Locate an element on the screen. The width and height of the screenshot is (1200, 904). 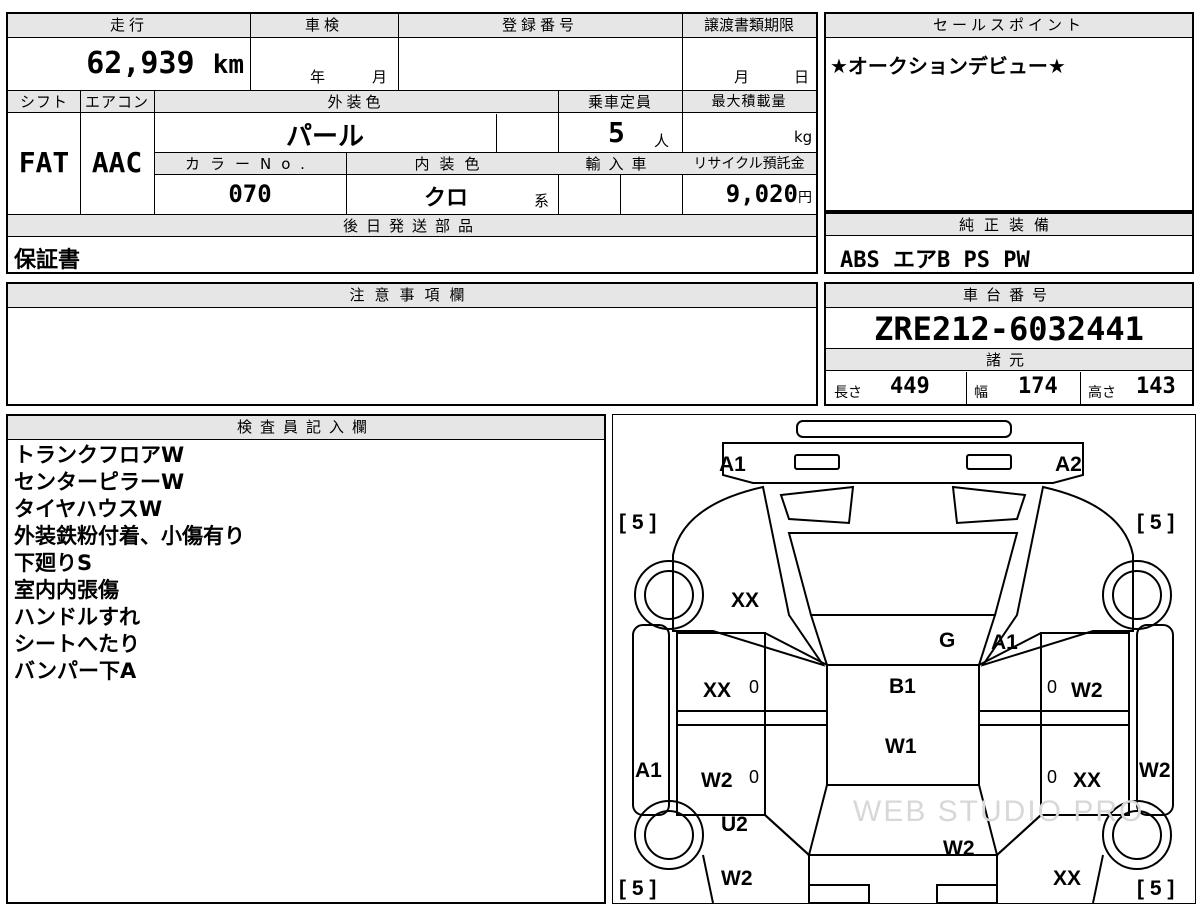
spec-length-label: 長さ is located at coordinates (848, 393).